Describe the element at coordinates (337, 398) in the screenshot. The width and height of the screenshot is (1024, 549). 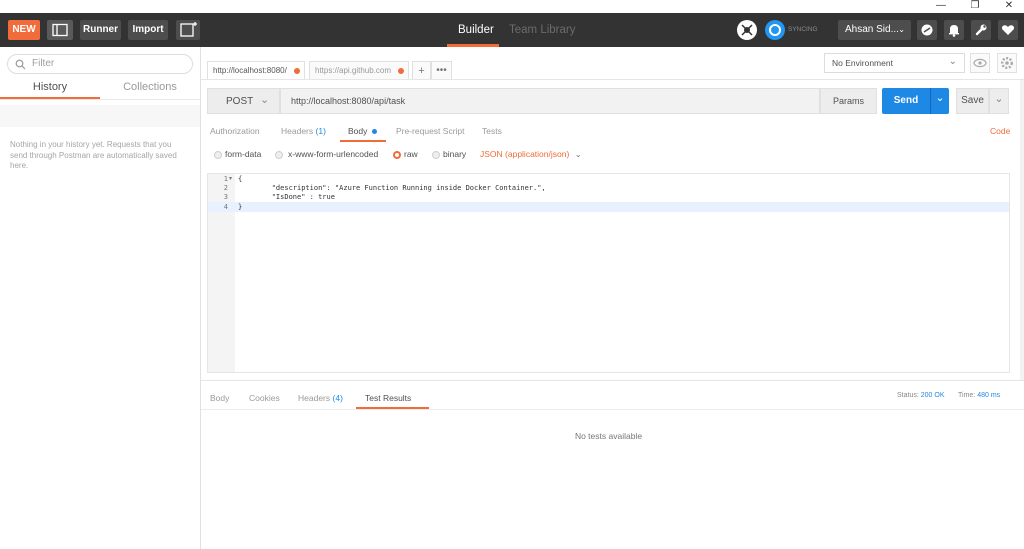
I see `response-headers-count: (4)` at that location.